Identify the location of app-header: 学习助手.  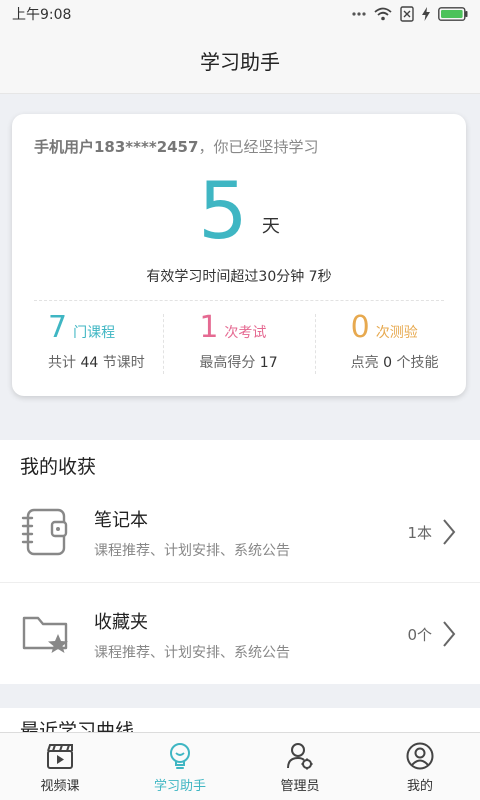
(240, 61).